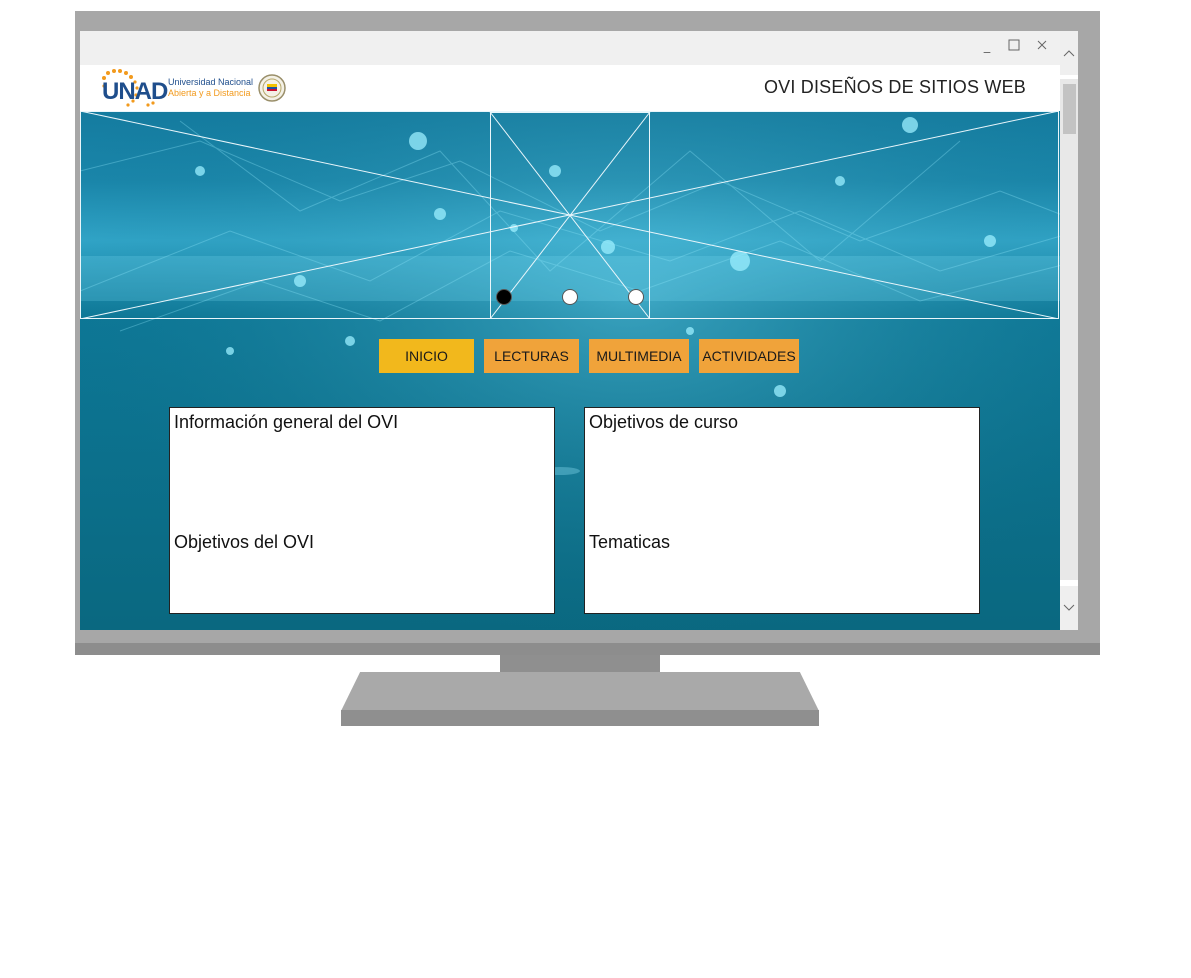 The height and width of the screenshot is (978, 1191). Describe the element at coordinates (639, 356) in the screenshot. I see `nav-multimedia: MULTIMEDIA` at that location.